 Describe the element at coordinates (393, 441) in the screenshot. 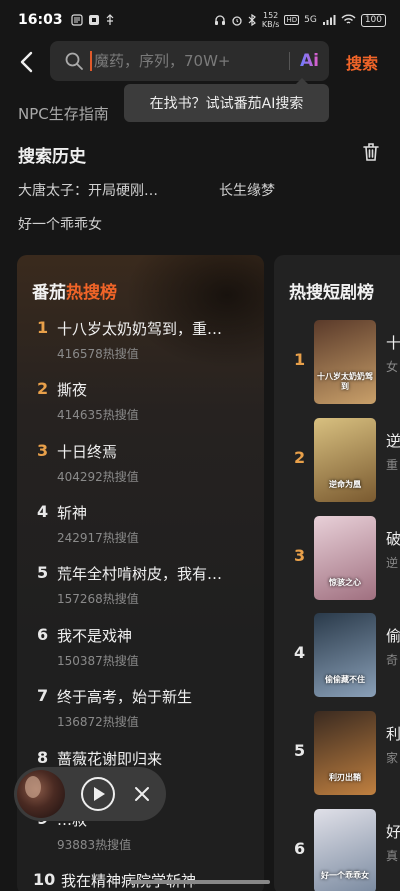

I see `drama-title: 逆` at that location.